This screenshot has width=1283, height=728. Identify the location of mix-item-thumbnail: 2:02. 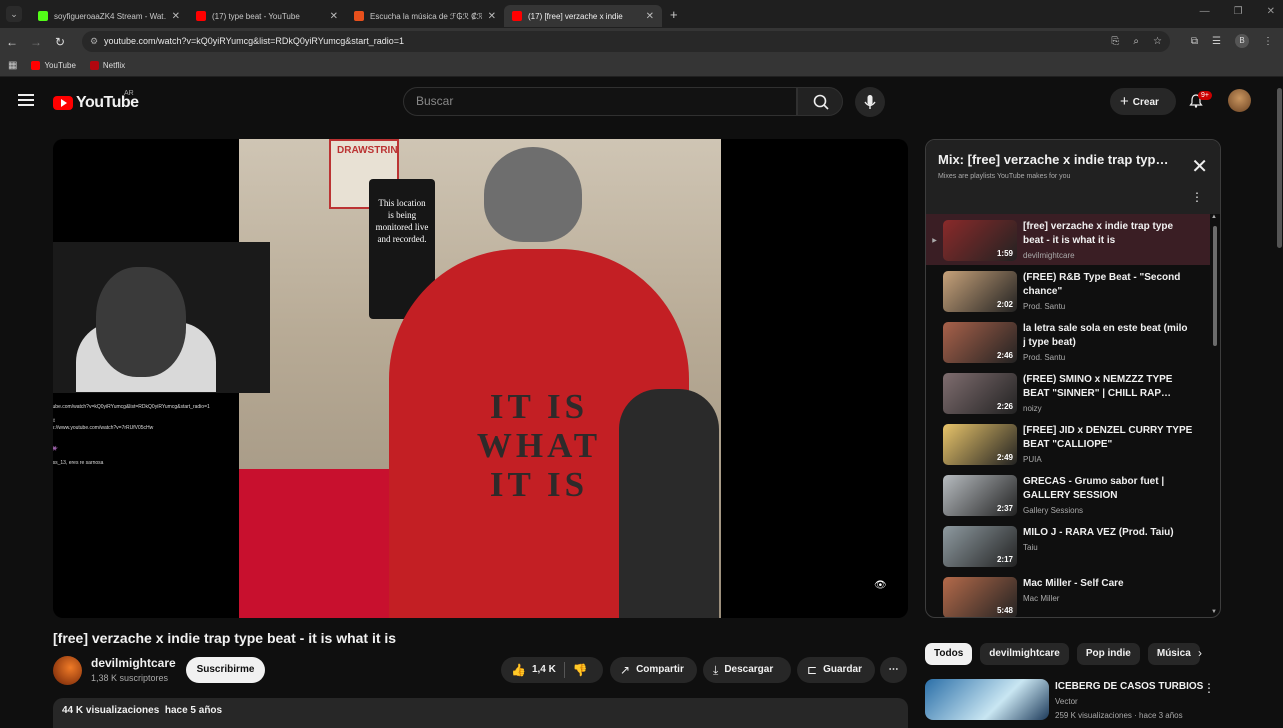
(980, 291).